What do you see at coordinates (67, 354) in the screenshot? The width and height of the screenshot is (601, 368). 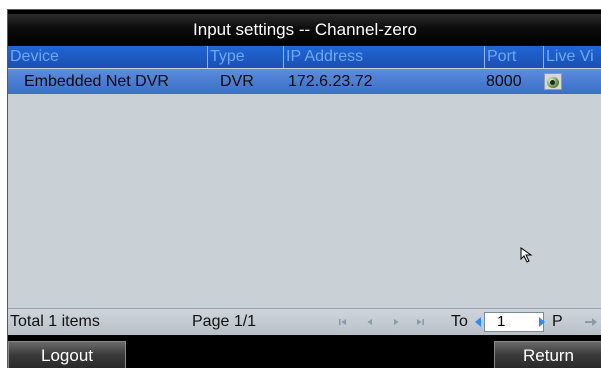 I see `logout-button: Logout` at bounding box center [67, 354].